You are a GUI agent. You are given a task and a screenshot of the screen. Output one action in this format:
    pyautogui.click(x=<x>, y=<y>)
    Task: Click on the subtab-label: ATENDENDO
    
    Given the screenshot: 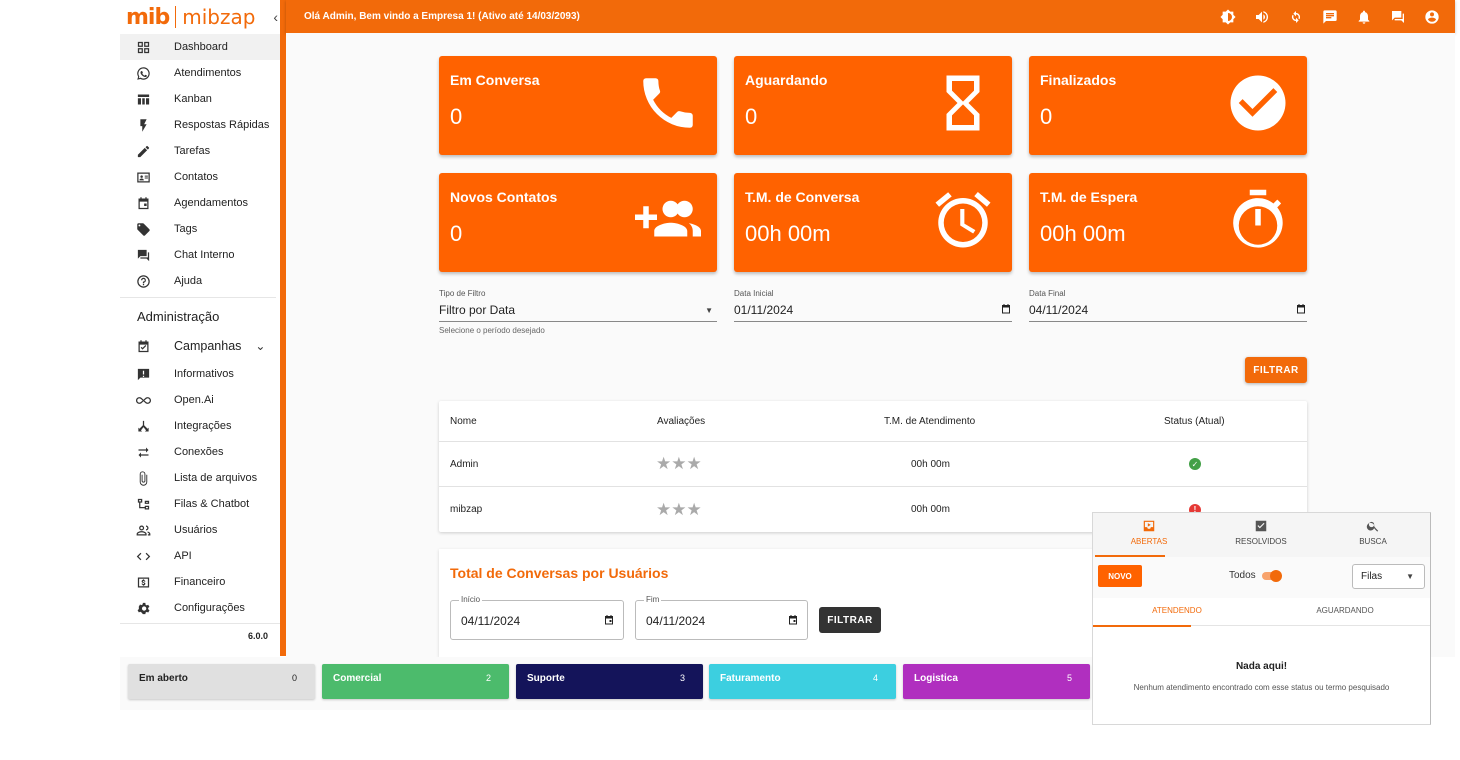 What is the action you would take?
    pyautogui.click(x=1177, y=610)
    